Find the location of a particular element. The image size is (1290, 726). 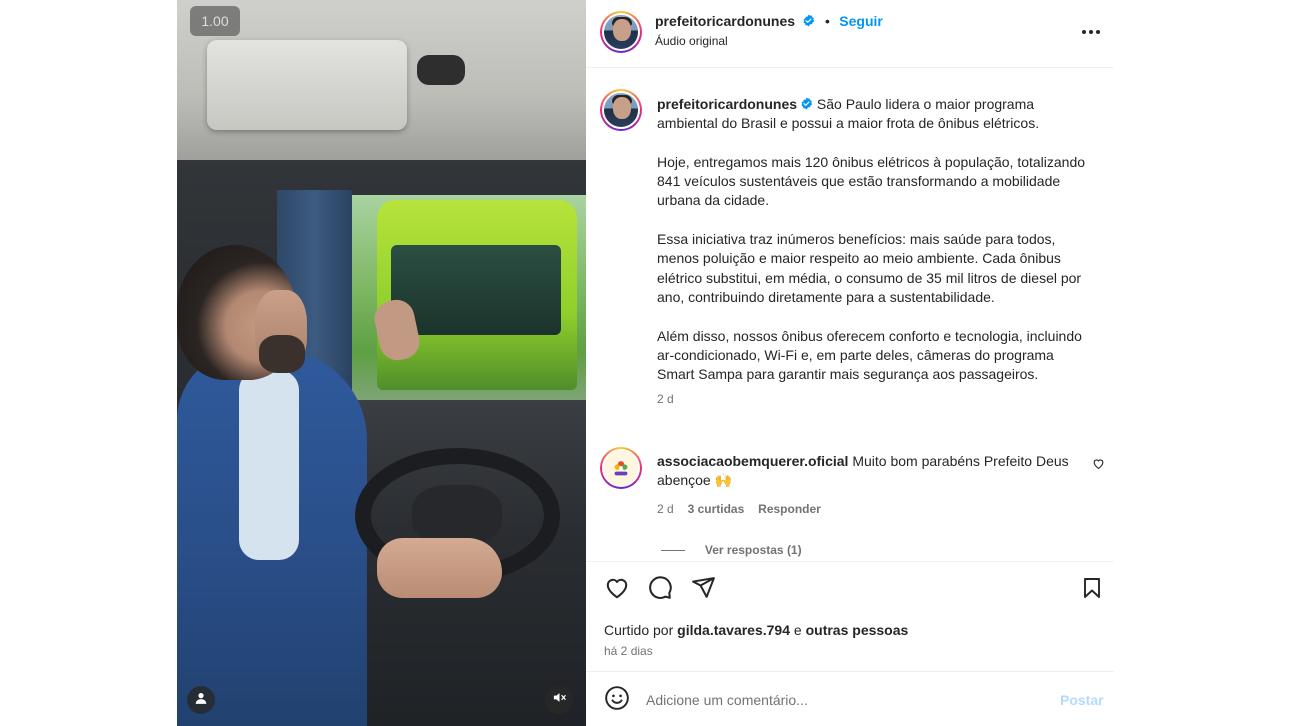

mute-button is located at coordinates (559, 700).